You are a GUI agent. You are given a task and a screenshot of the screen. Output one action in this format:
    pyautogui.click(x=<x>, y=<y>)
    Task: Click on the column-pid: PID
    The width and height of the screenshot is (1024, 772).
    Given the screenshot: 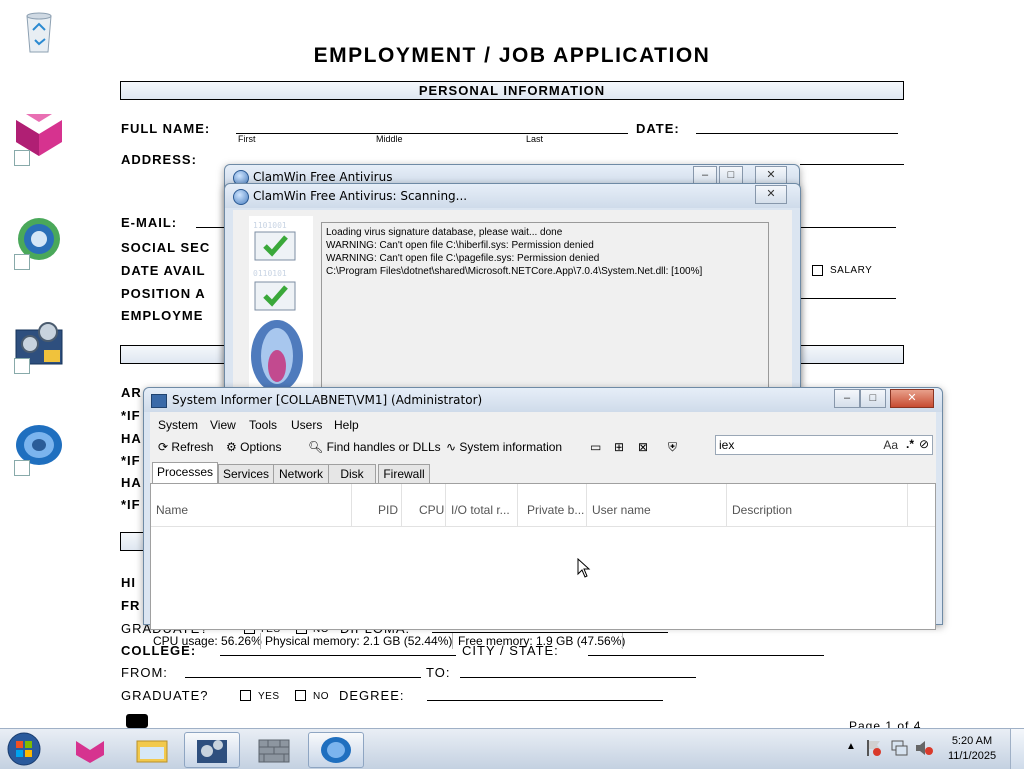 What is the action you would take?
    pyautogui.click(x=388, y=510)
    